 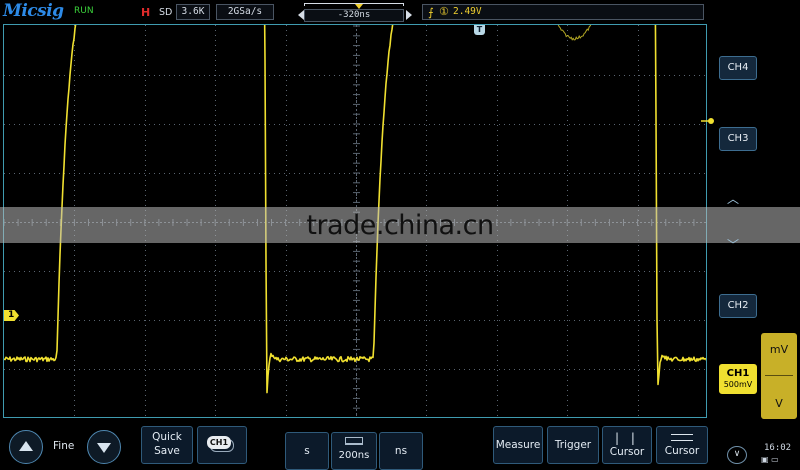 What do you see at coordinates (354, 441) in the screenshot?
I see `timebase-icon` at bounding box center [354, 441].